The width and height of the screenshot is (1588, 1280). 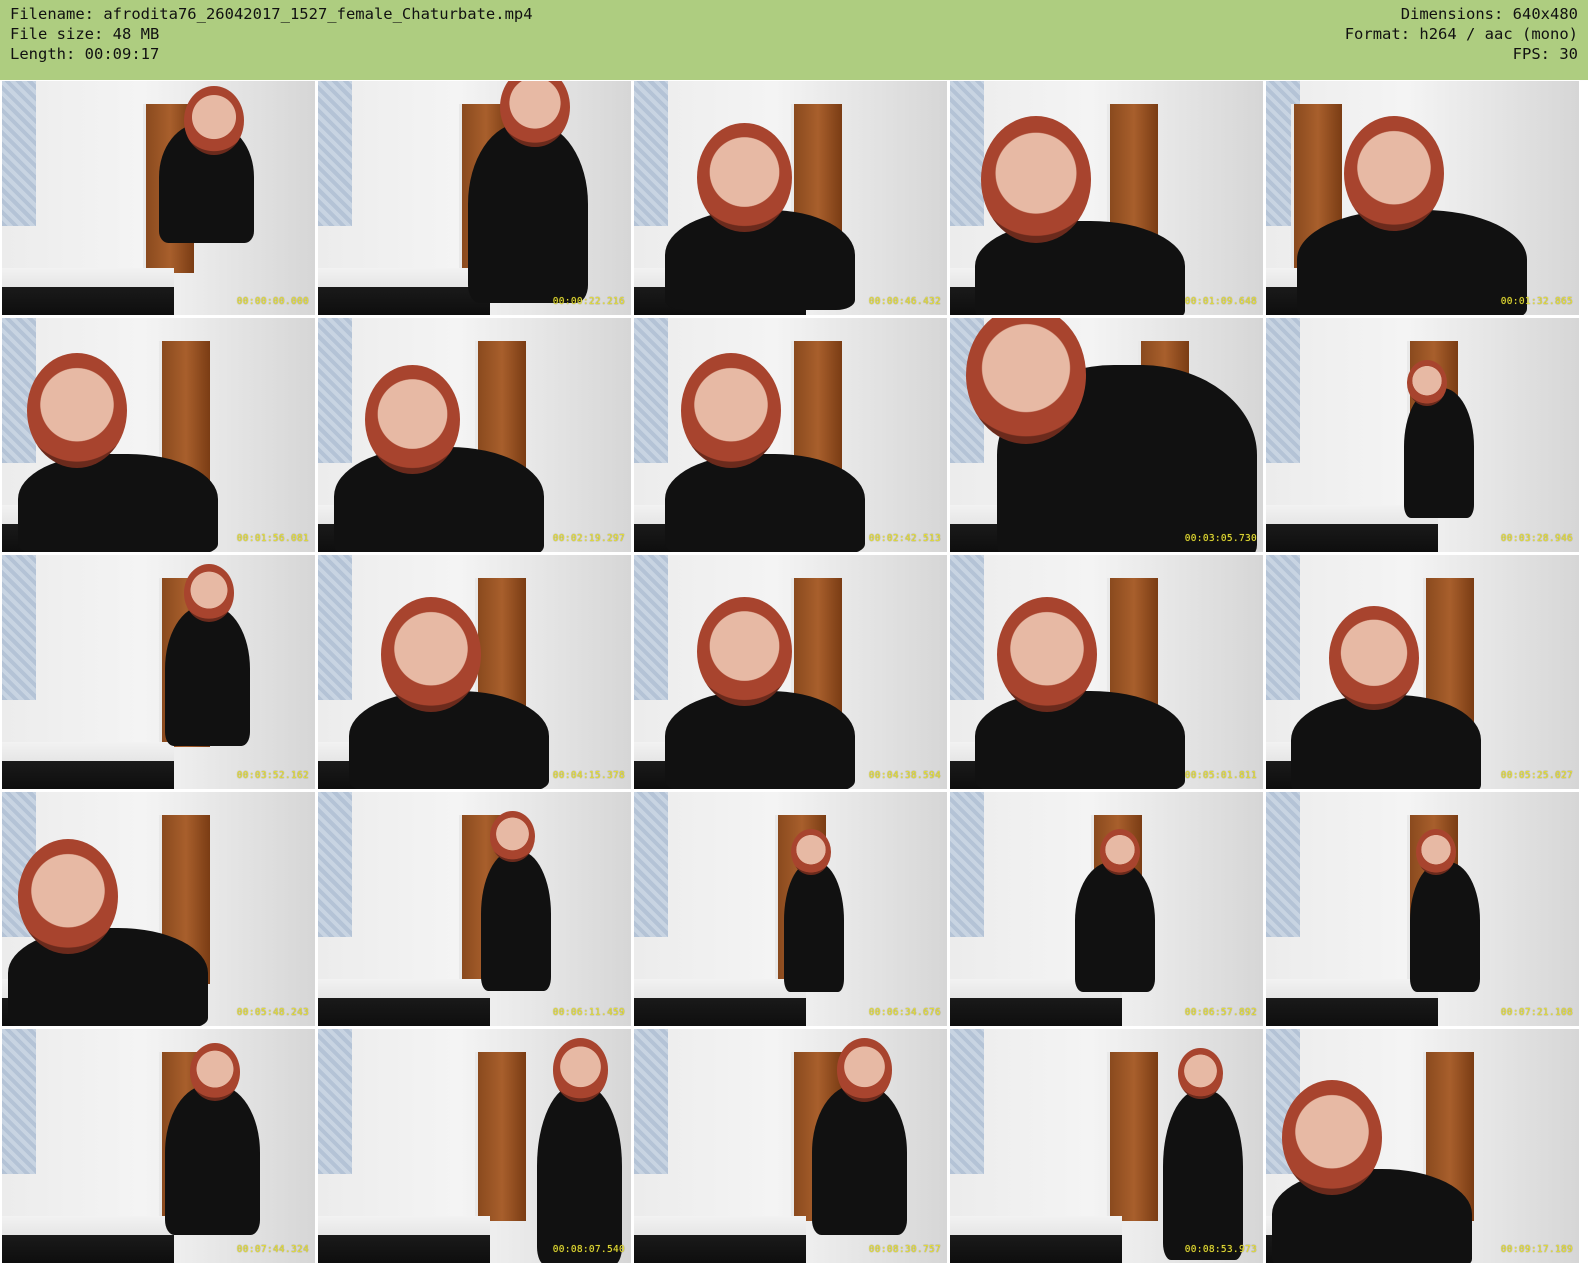 I want to click on video-thumbnail: 00:05:01.811, so click(x=1106, y=672).